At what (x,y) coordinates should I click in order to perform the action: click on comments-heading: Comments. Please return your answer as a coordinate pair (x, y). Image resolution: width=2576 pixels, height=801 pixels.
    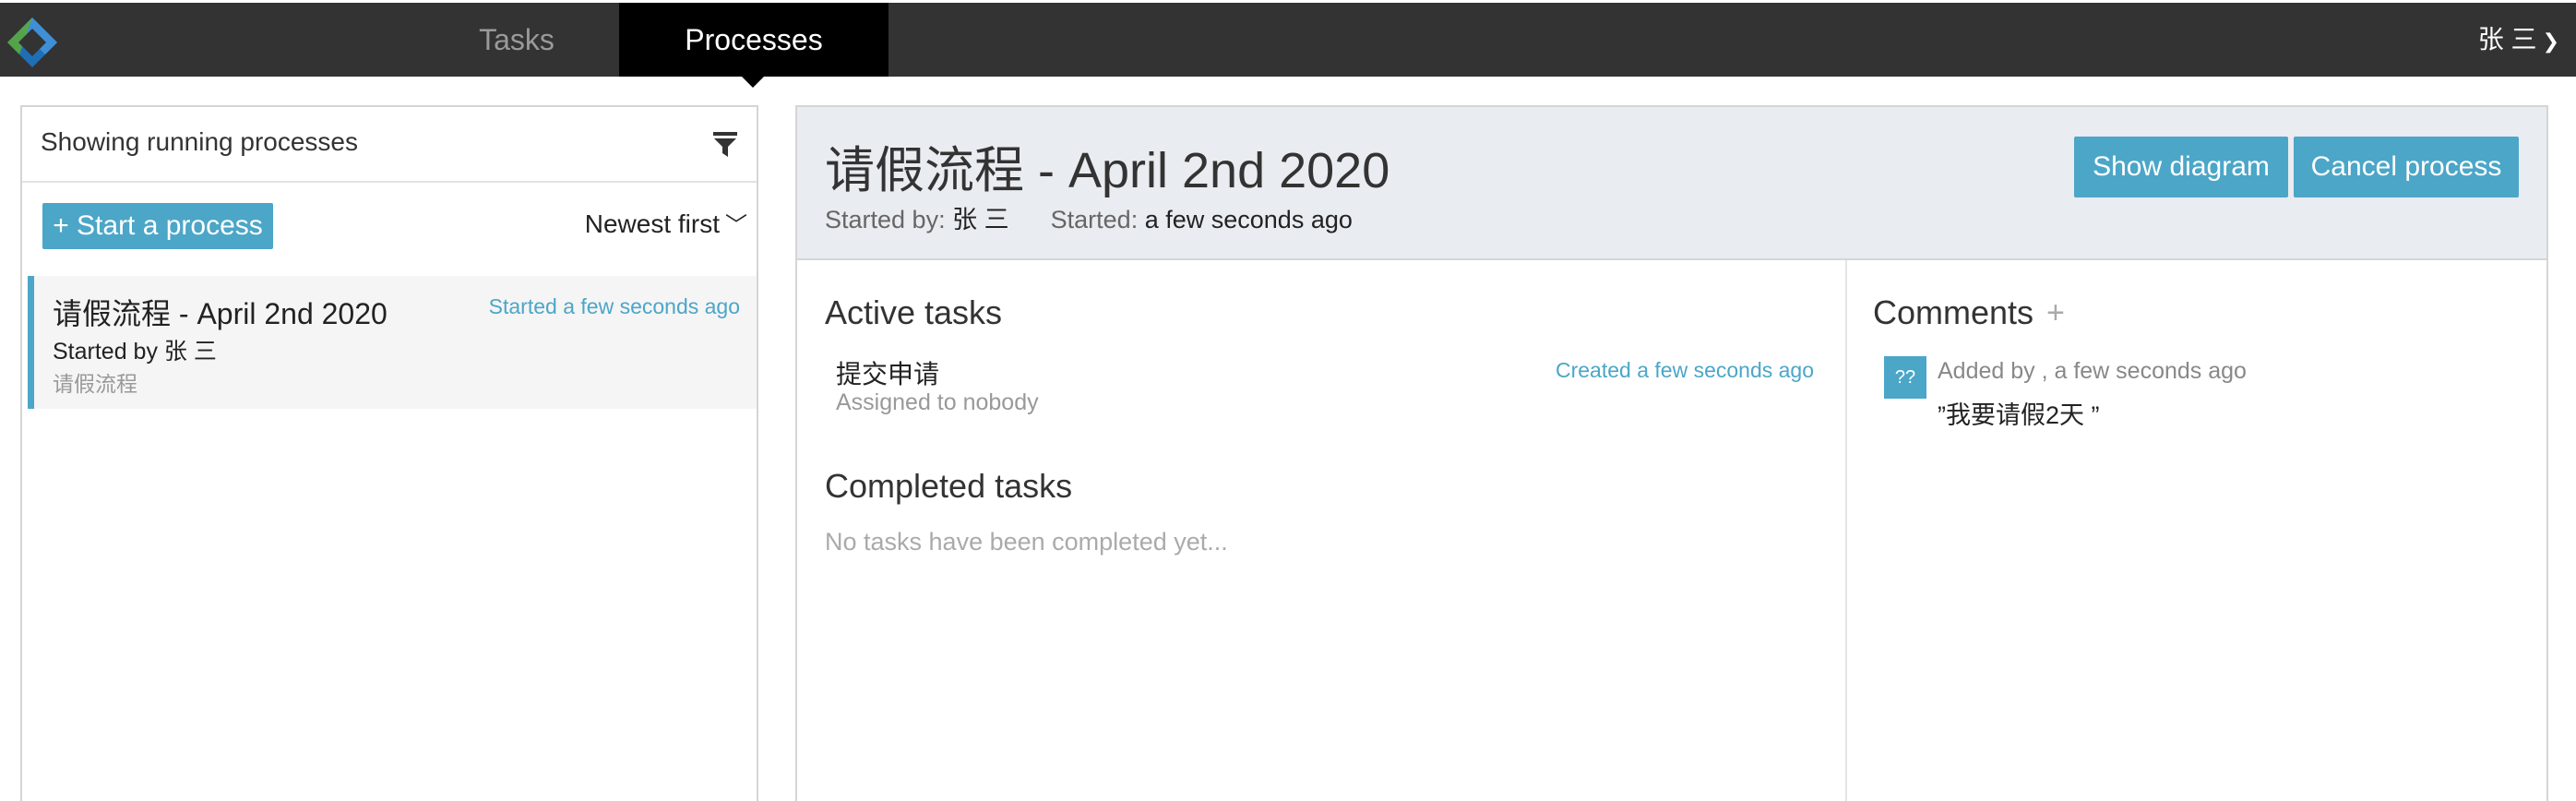
    Looking at the image, I should click on (1953, 312).